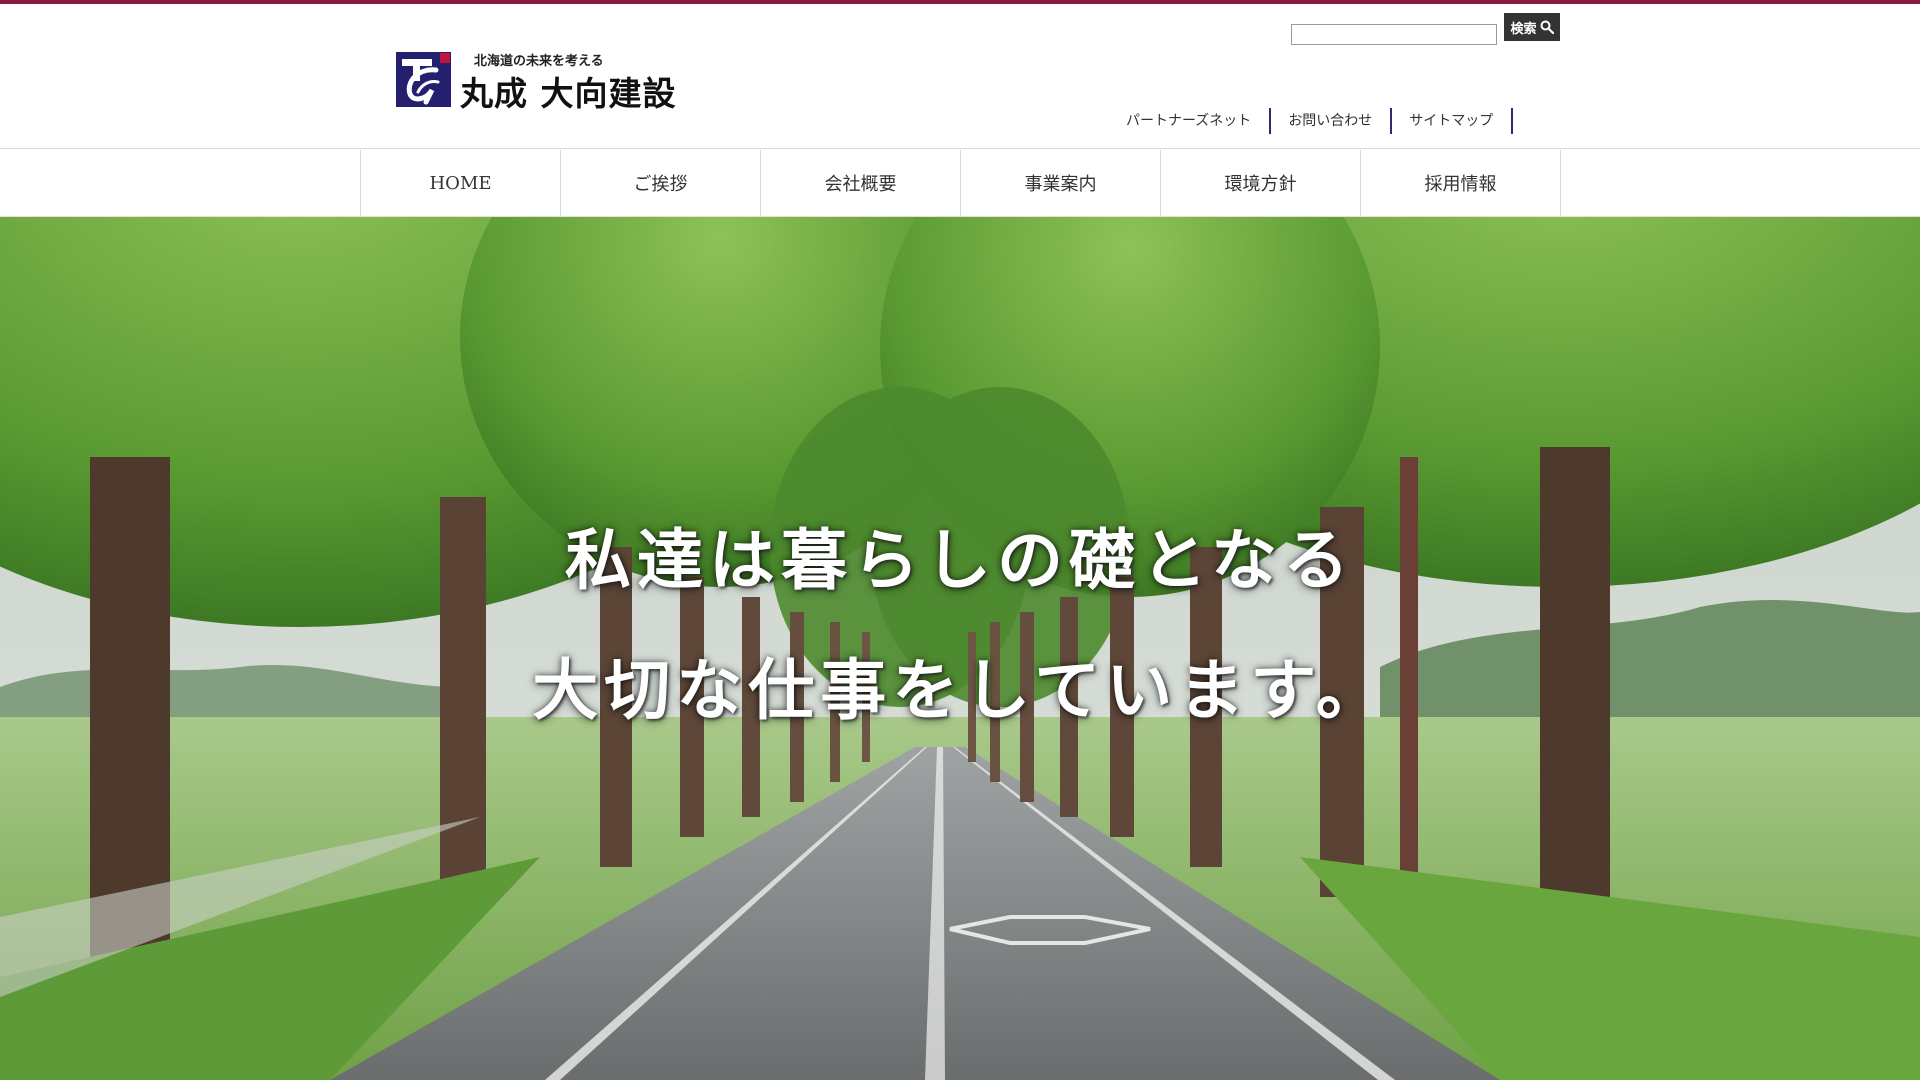 The width and height of the screenshot is (1920, 1080). What do you see at coordinates (861, 183) in the screenshot?
I see `nav-item-company: 会社概要` at bounding box center [861, 183].